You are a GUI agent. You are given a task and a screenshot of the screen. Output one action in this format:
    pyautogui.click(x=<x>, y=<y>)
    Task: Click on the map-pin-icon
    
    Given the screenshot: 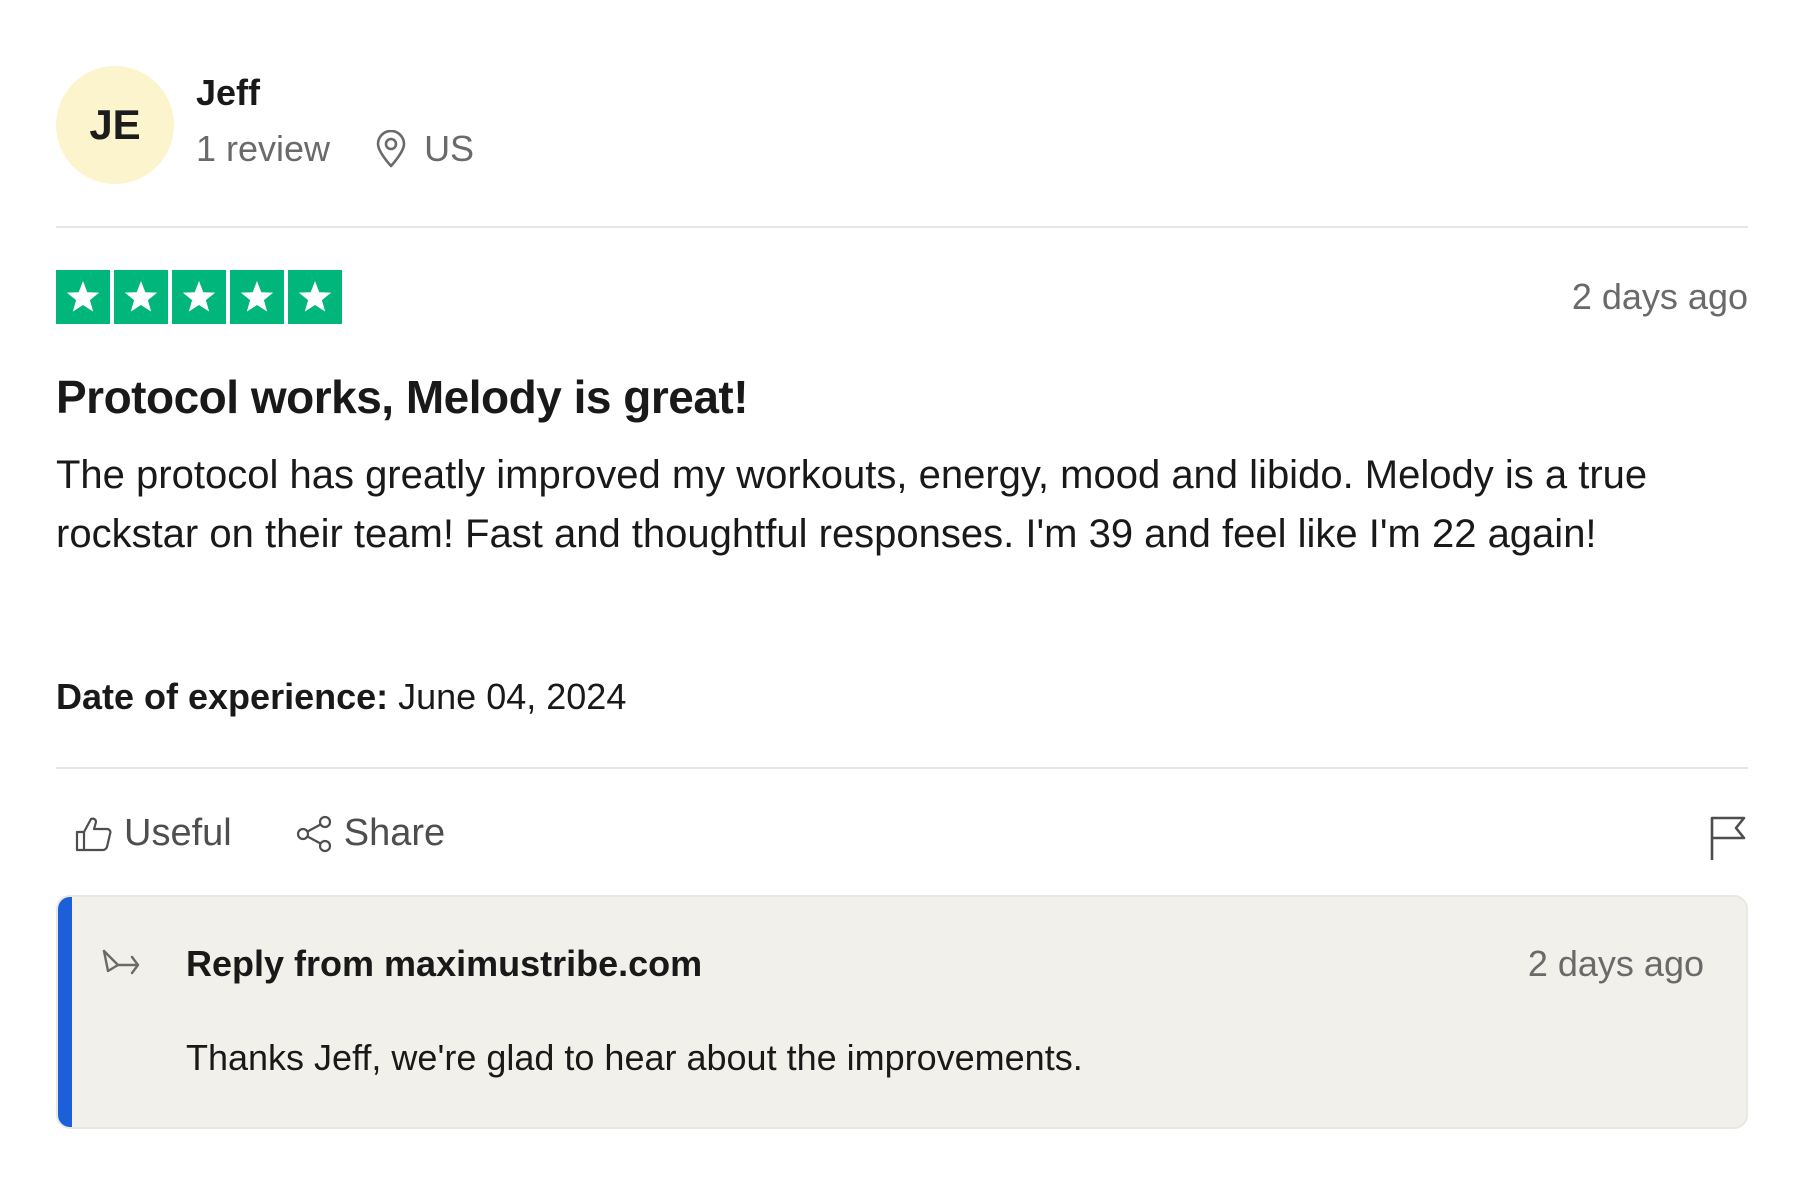 What is the action you would take?
    pyautogui.click(x=391, y=149)
    